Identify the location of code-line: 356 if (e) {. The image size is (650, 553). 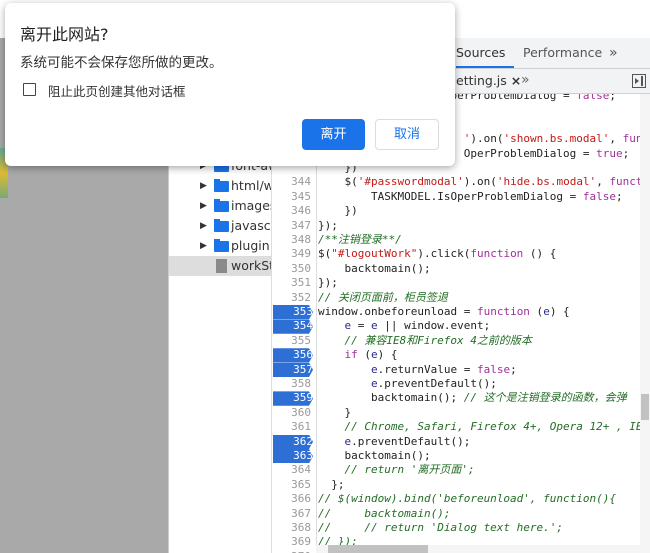
(455, 355).